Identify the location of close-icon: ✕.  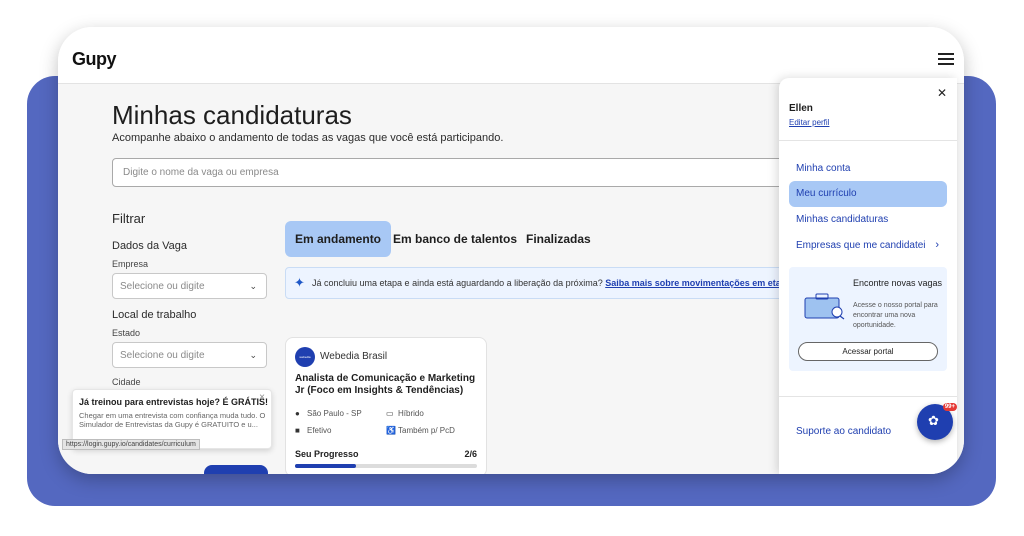
(942, 93).